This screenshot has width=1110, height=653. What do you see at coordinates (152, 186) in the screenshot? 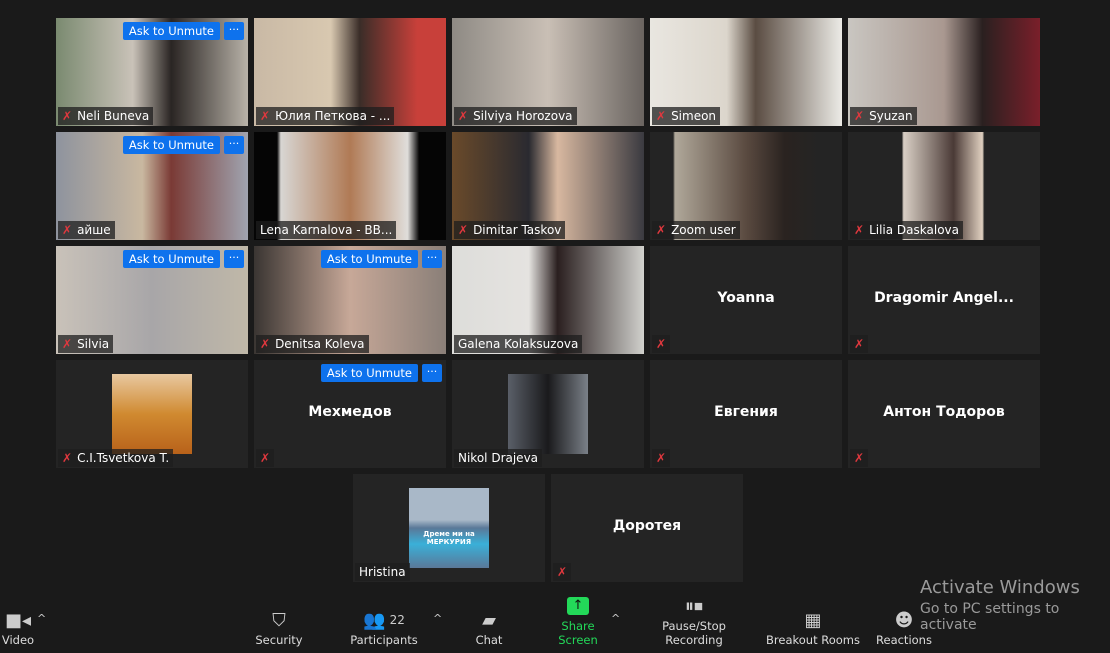
I see `participant-tile: ✗ айше Ask to Unmute ···` at bounding box center [152, 186].